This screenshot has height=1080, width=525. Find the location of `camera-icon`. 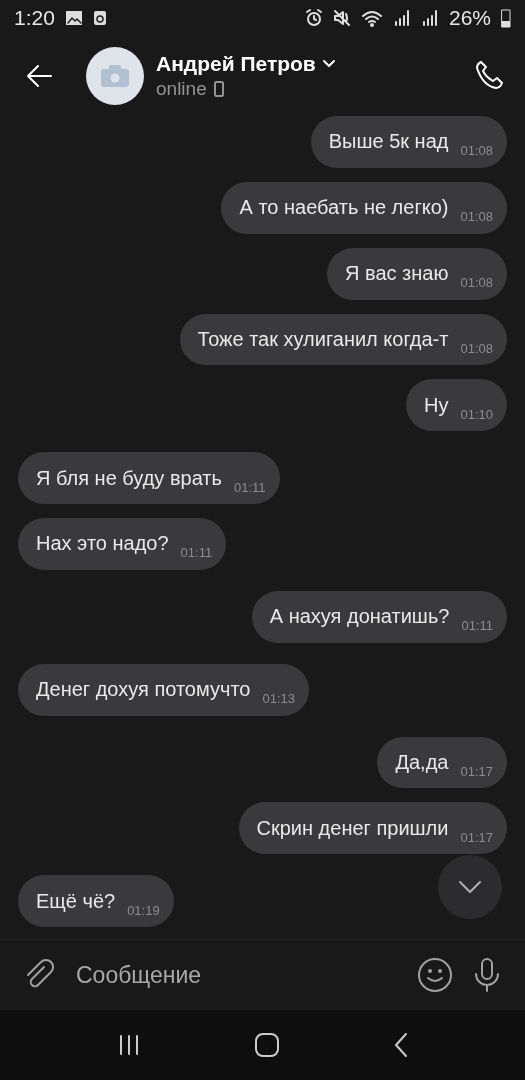

camera-icon is located at coordinates (115, 76).